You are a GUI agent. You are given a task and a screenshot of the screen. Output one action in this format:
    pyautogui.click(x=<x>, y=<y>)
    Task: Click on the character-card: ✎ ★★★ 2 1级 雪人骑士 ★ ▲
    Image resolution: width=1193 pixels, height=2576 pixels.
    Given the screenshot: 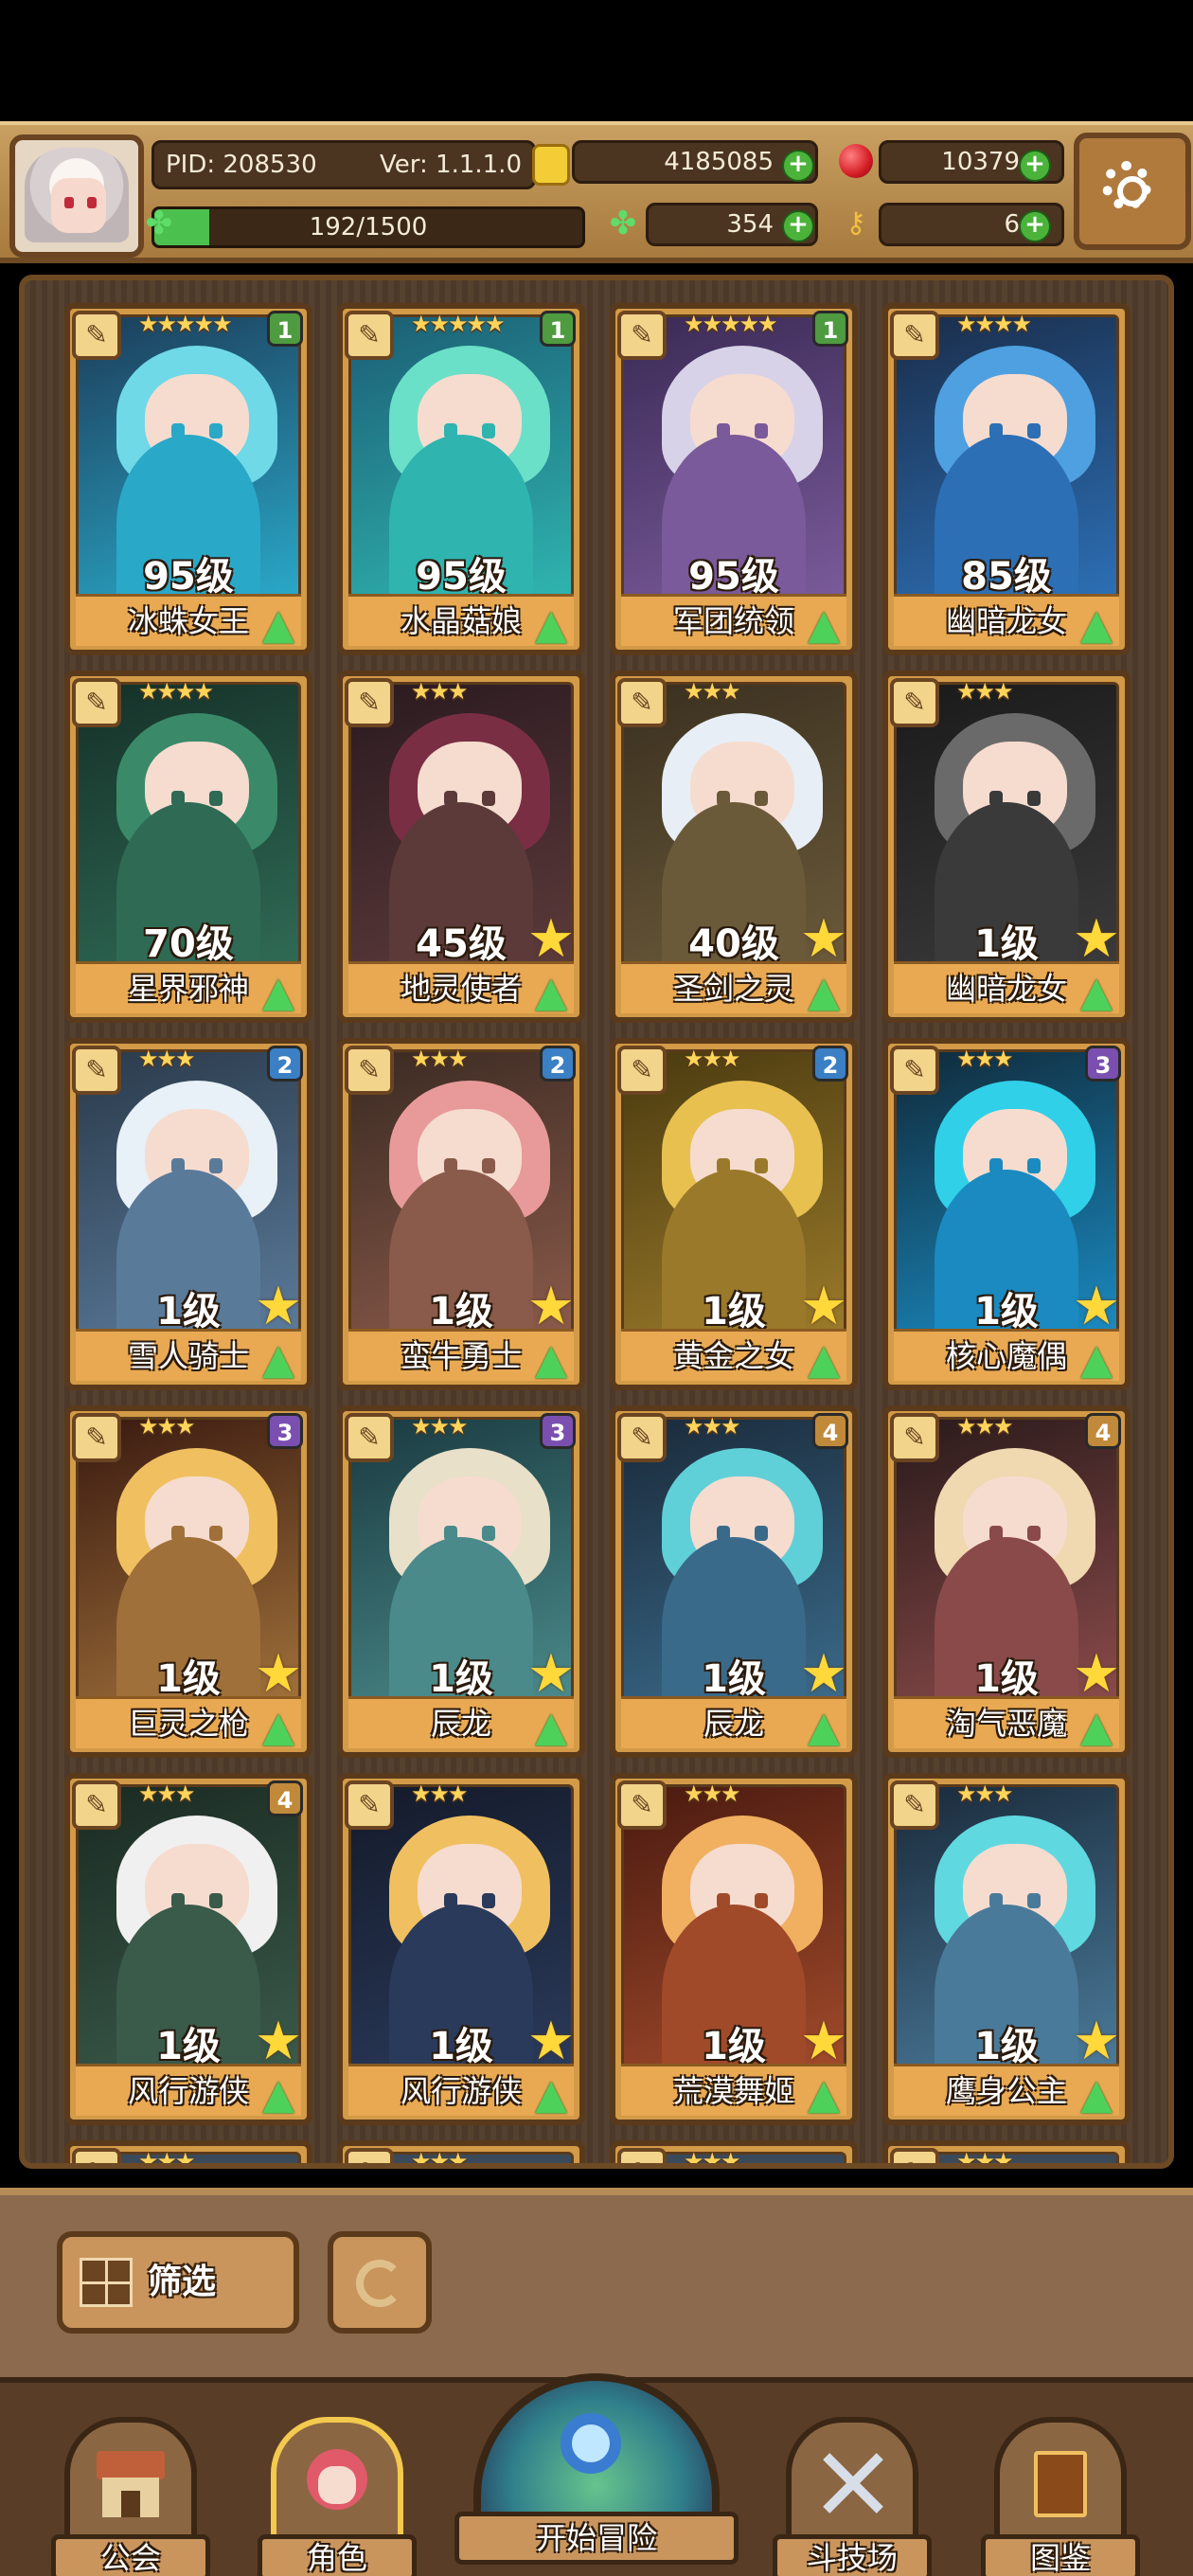 What is the action you would take?
    pyautogui.click(x=188, y=1214)
    